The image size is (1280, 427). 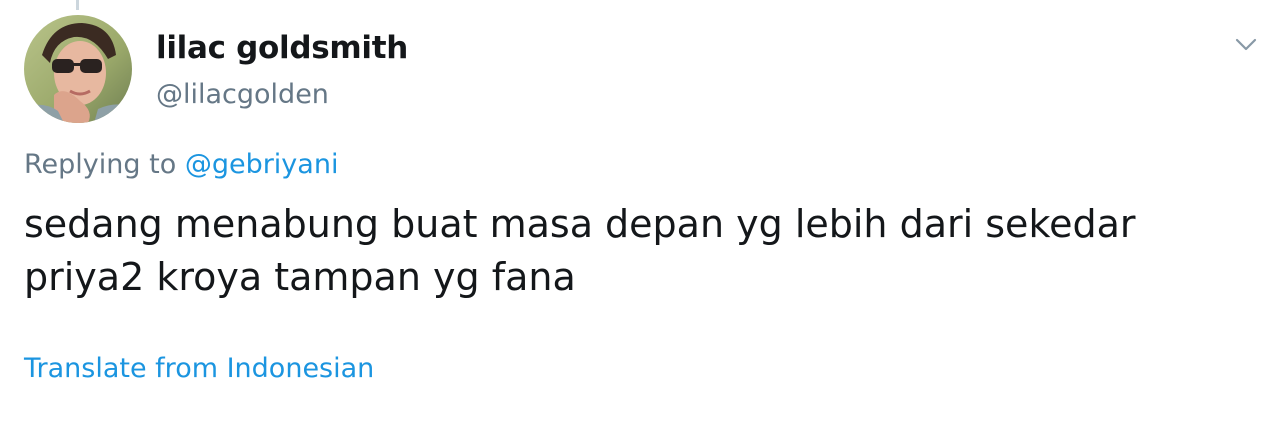 I want to click on chevron-down-icon, so click(x=1246, y=44).